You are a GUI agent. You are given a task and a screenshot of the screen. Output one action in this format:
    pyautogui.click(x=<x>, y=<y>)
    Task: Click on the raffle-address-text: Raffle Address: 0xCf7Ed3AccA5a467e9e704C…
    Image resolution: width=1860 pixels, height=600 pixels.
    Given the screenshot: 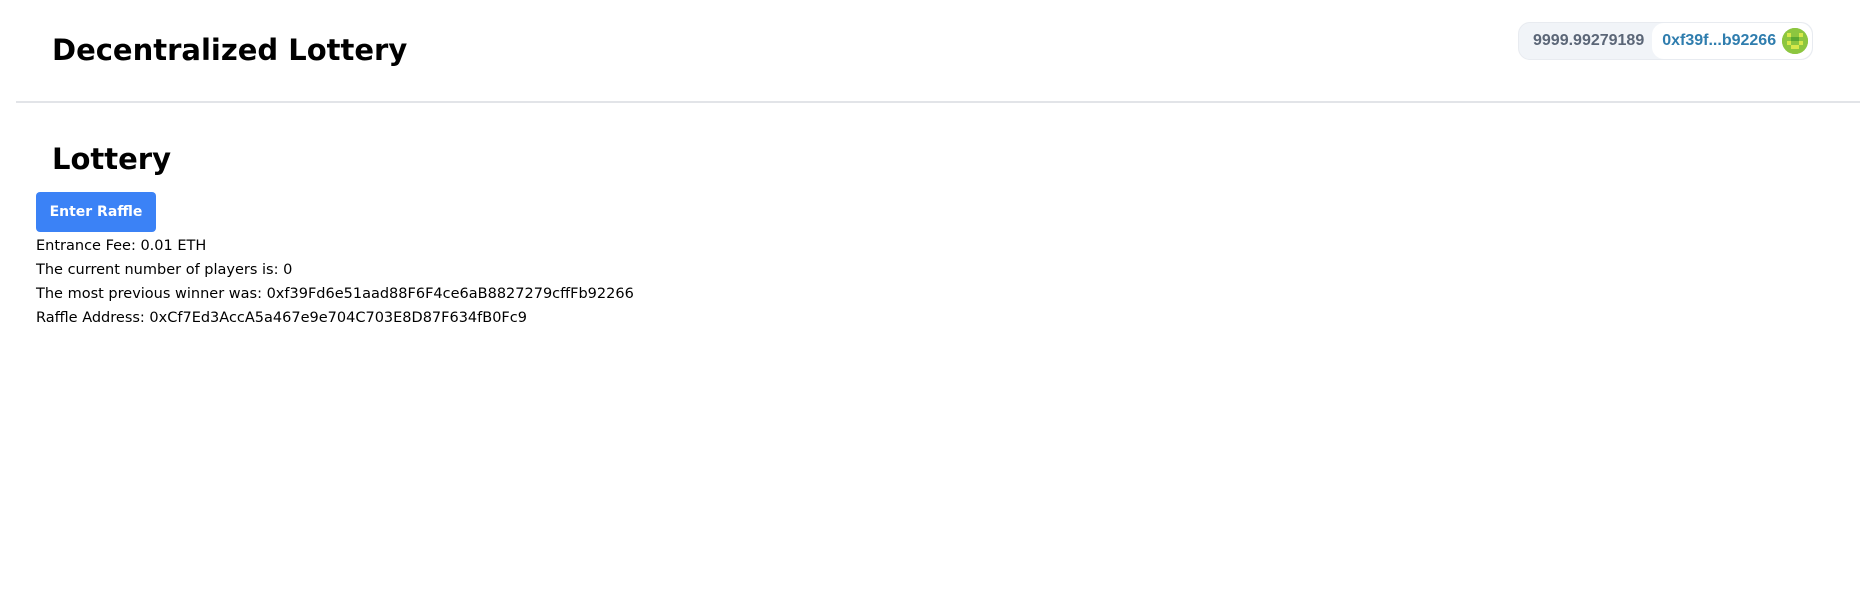 What is the action you would take?
    pyautogui.click(x=281, y=318)
    